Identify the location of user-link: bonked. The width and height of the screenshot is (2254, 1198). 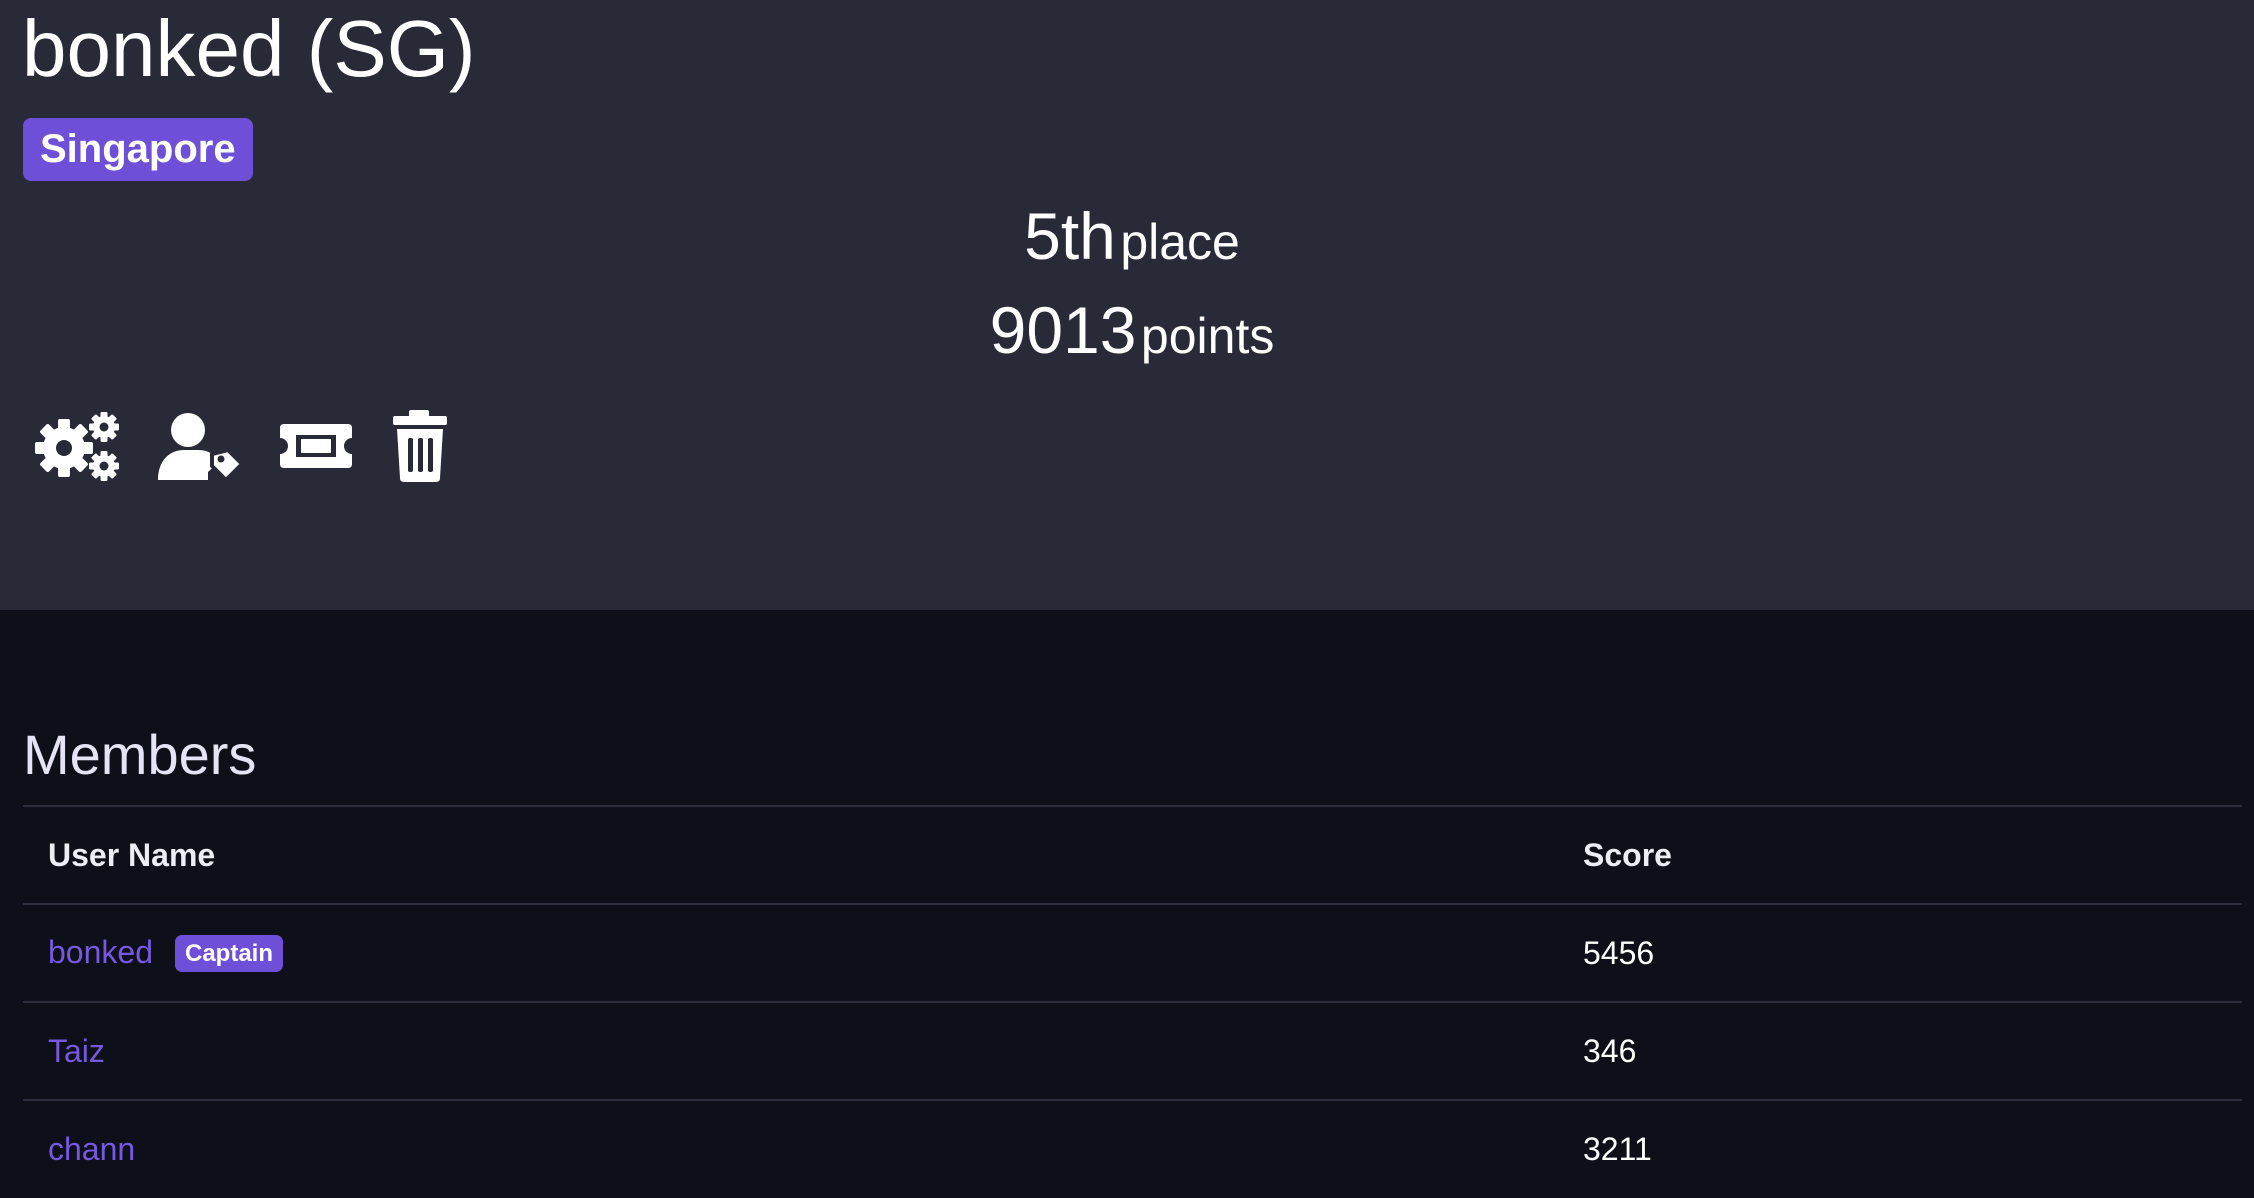
(100, 952).